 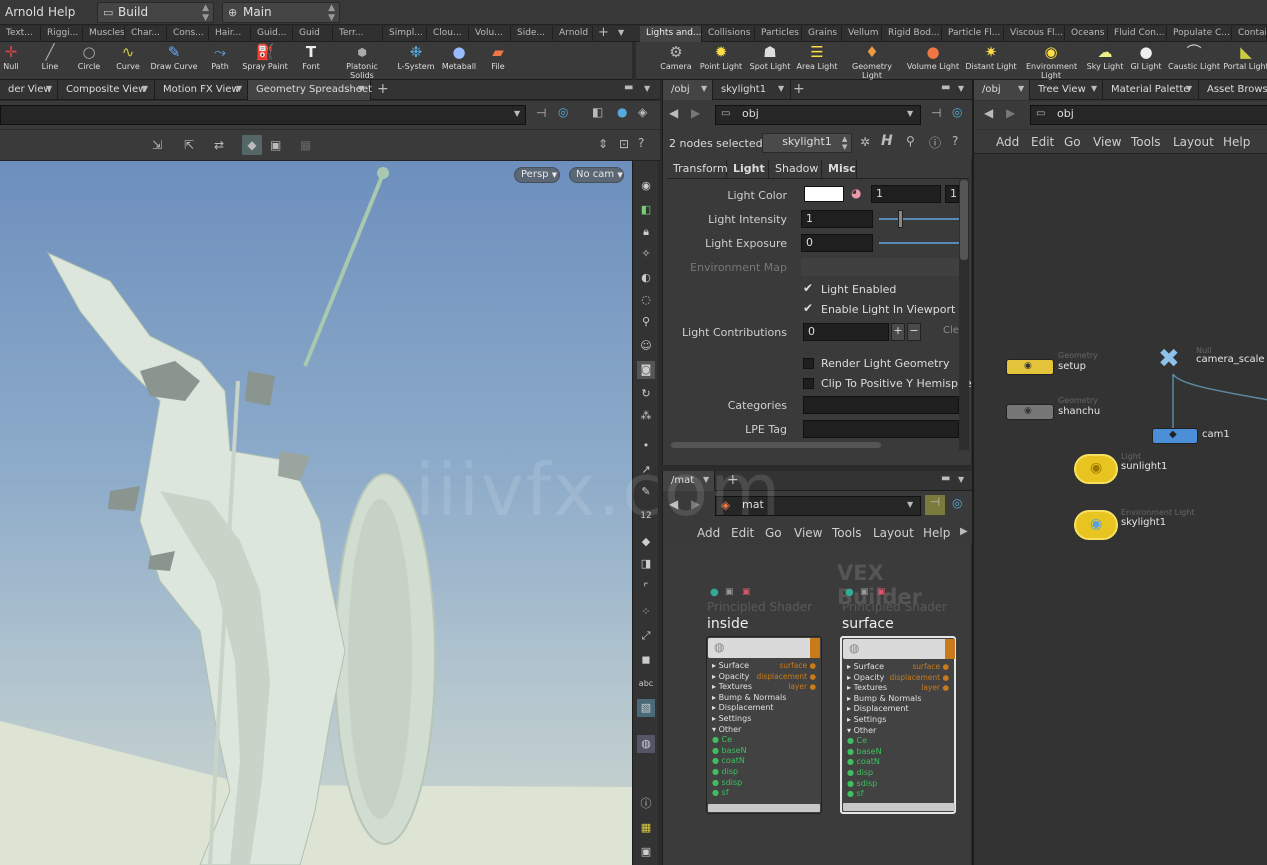 What do you see at coordinates (362, 61) in the screenshot?
I see `tool-platonic-solids: ⬢ Platonic Solids` at bounding box center [362, 61].